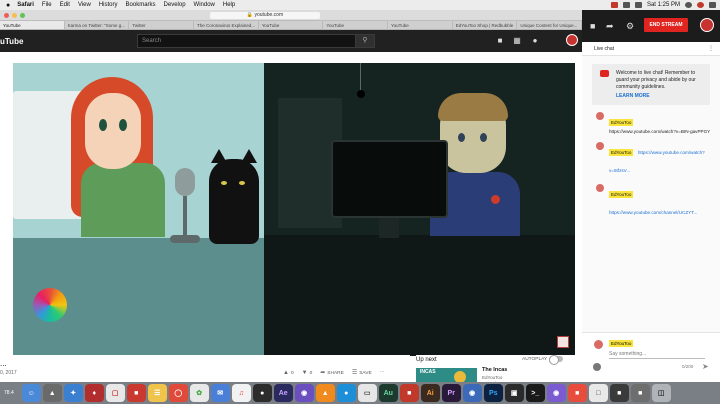 This screenshot has height=404, width=720. Describe the element at coordinates (597, 367) in the screenshot. I see `emoji-icon` at that location.